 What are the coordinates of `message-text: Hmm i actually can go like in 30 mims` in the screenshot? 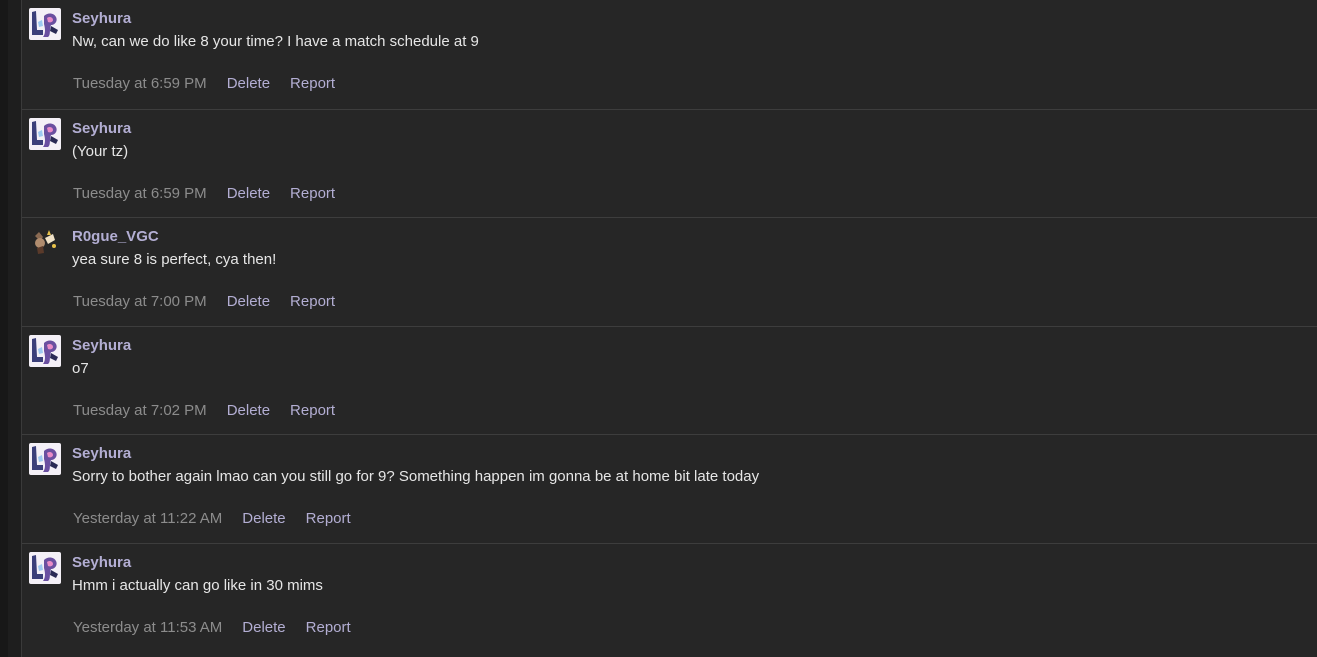 It's located at (197, 585).